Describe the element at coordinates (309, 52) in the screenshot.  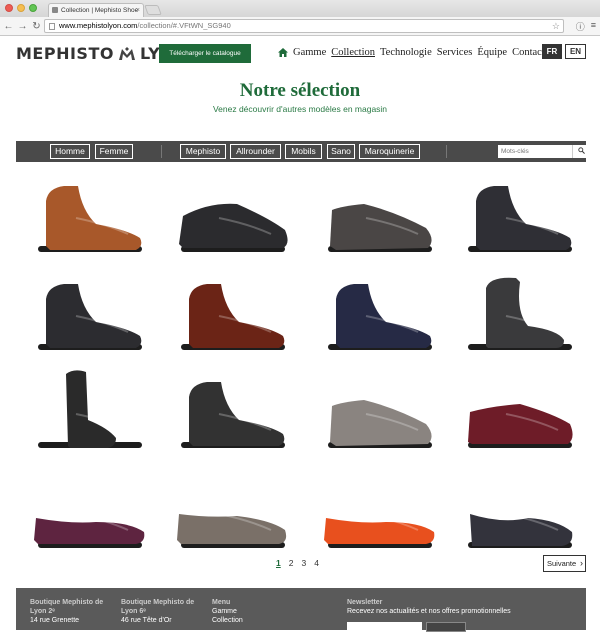
I see `nav-gamme: Gamme` at that location.